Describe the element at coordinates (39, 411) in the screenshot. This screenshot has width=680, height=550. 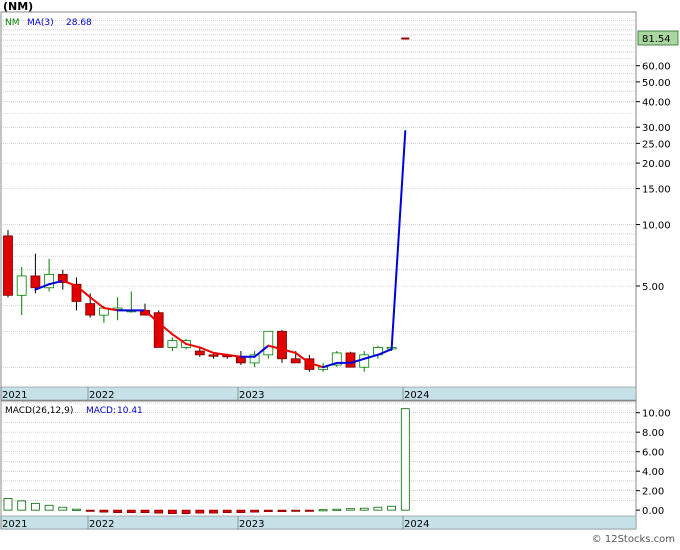
I see `macd-legend-name: MACD(26,12,9)` at that location.